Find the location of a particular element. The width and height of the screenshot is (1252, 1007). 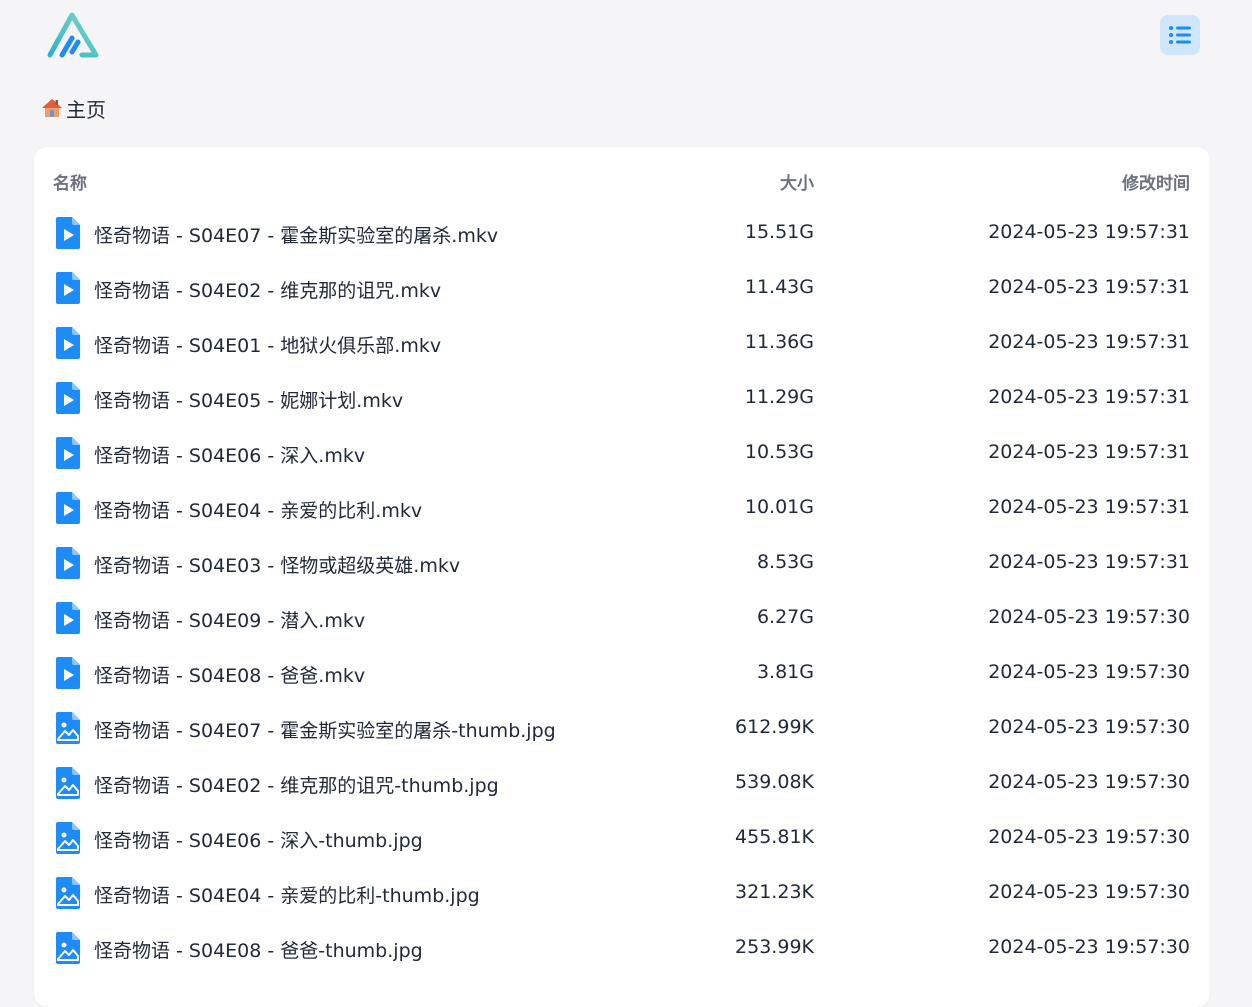

breadcrumb-home-label: 主页 is located at coordinates (86, 109).